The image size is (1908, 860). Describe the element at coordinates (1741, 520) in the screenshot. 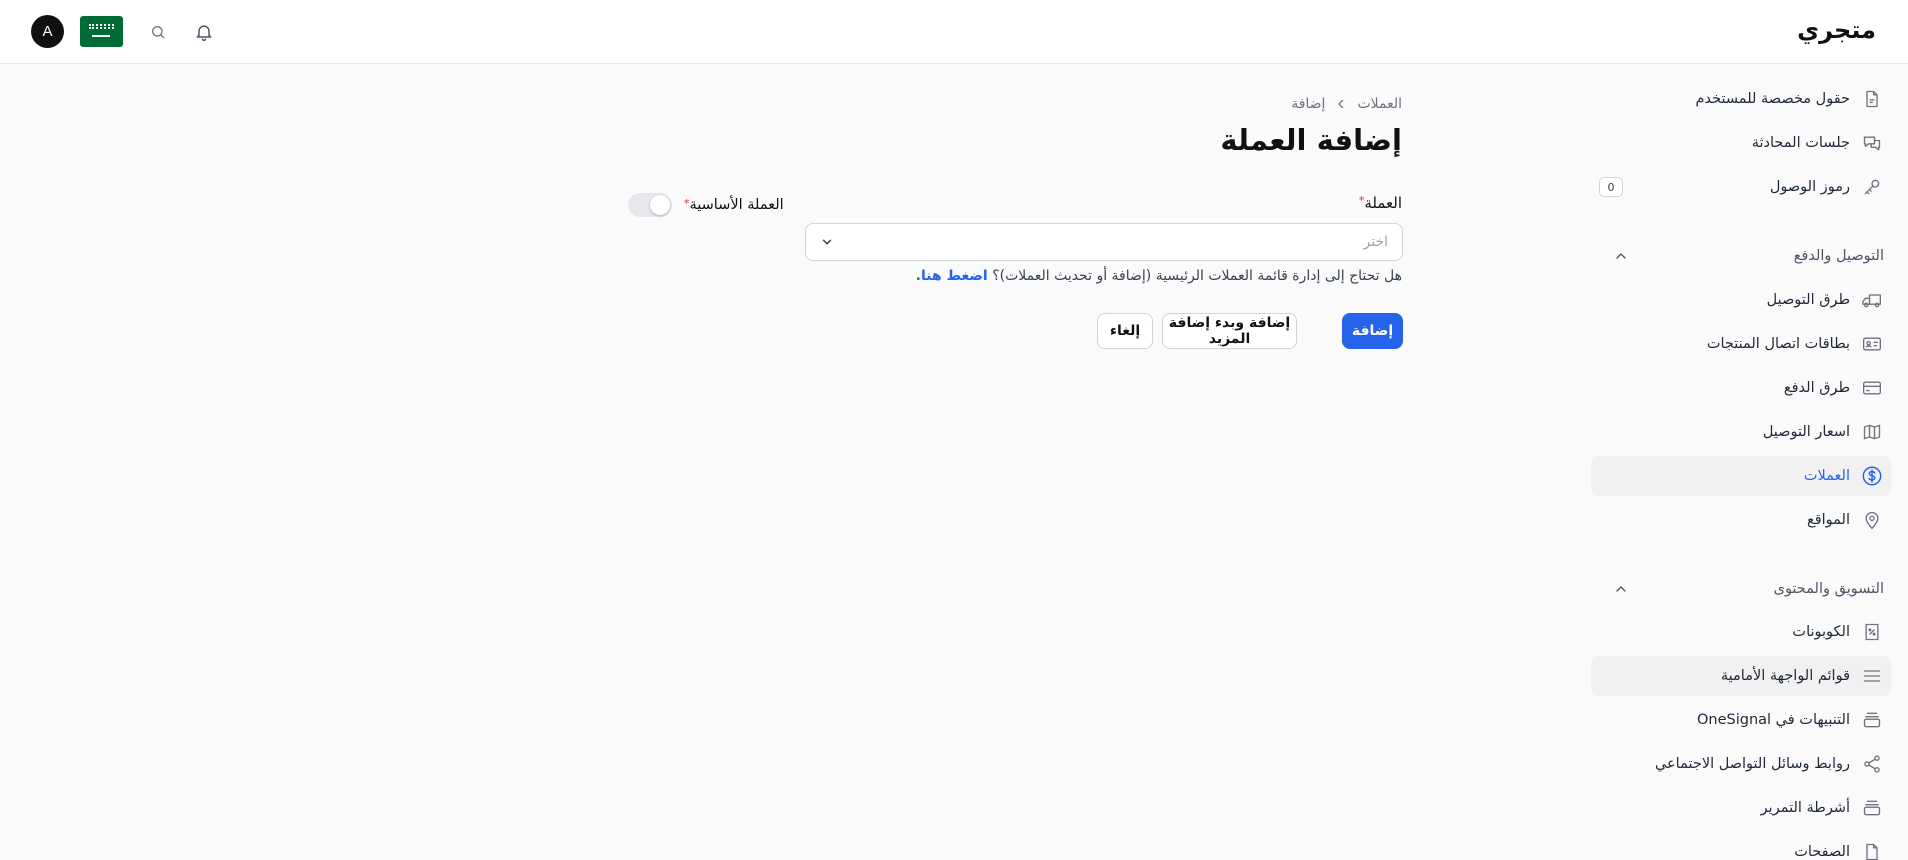

I see `sidebar-item-locations: المواقع` at that location.